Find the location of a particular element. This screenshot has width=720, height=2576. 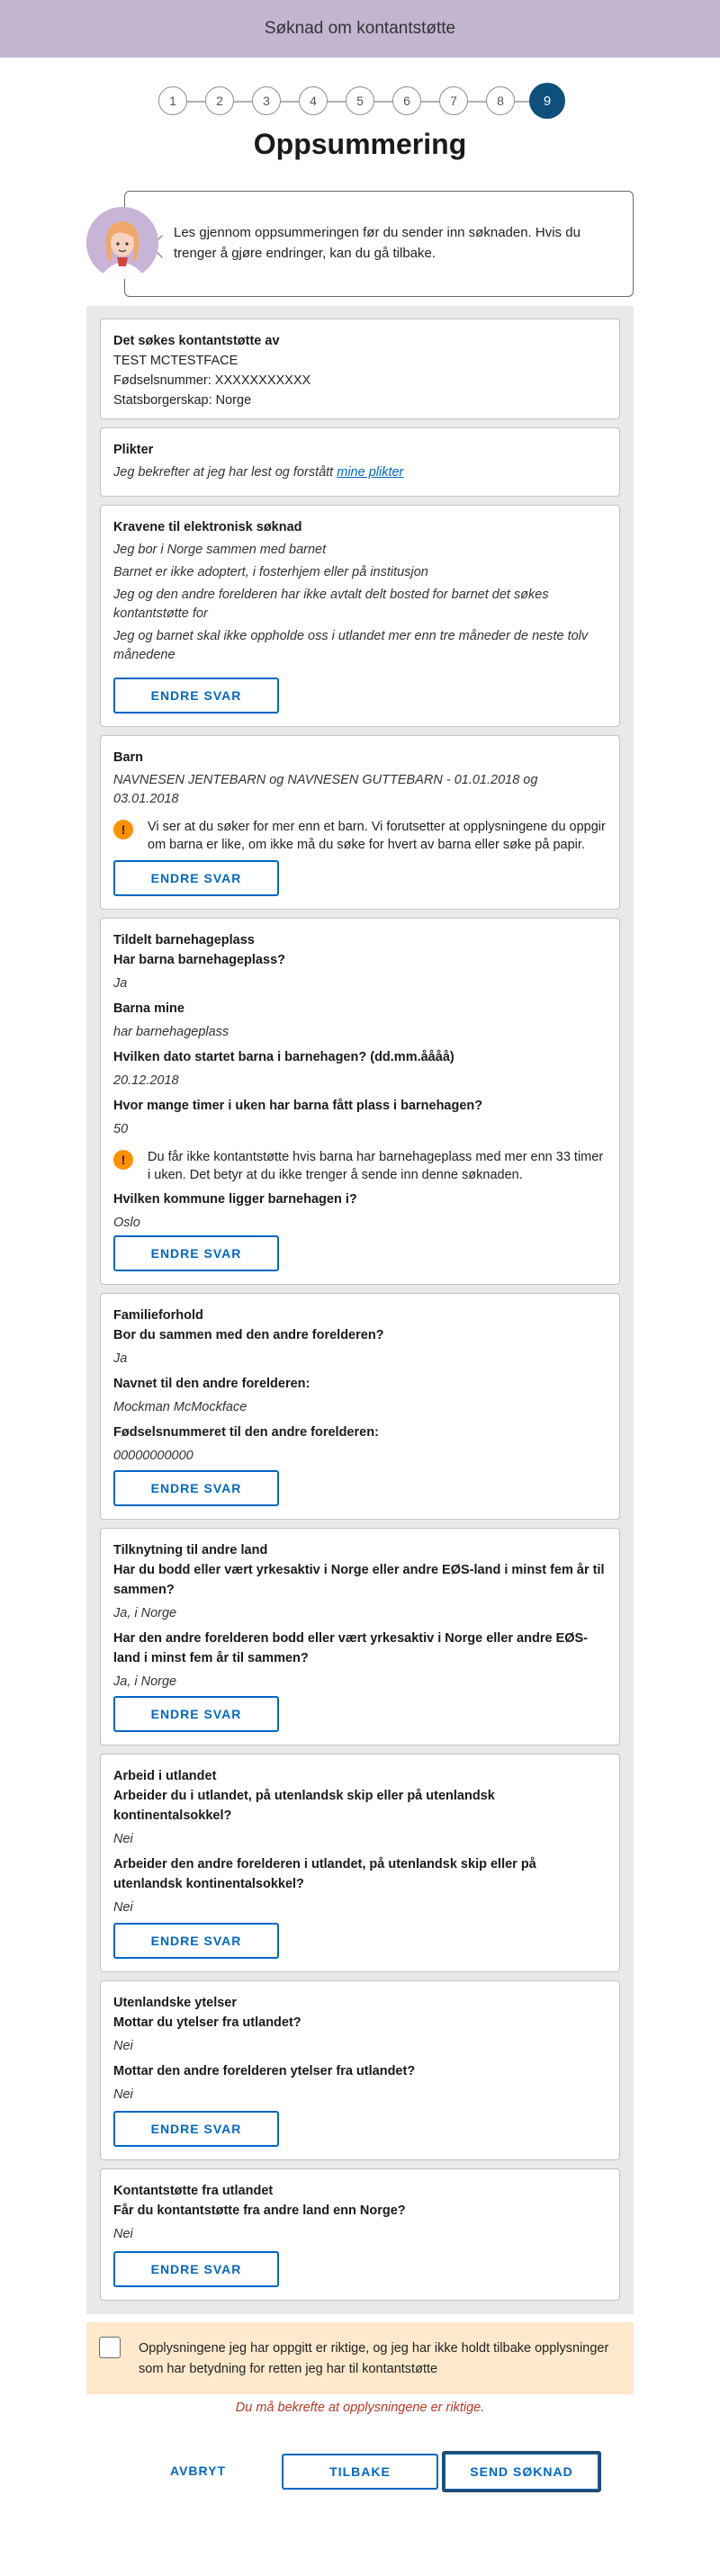

applicant-citizenship: Statsborgerskap: Norge is located at coordinates (183, 401).